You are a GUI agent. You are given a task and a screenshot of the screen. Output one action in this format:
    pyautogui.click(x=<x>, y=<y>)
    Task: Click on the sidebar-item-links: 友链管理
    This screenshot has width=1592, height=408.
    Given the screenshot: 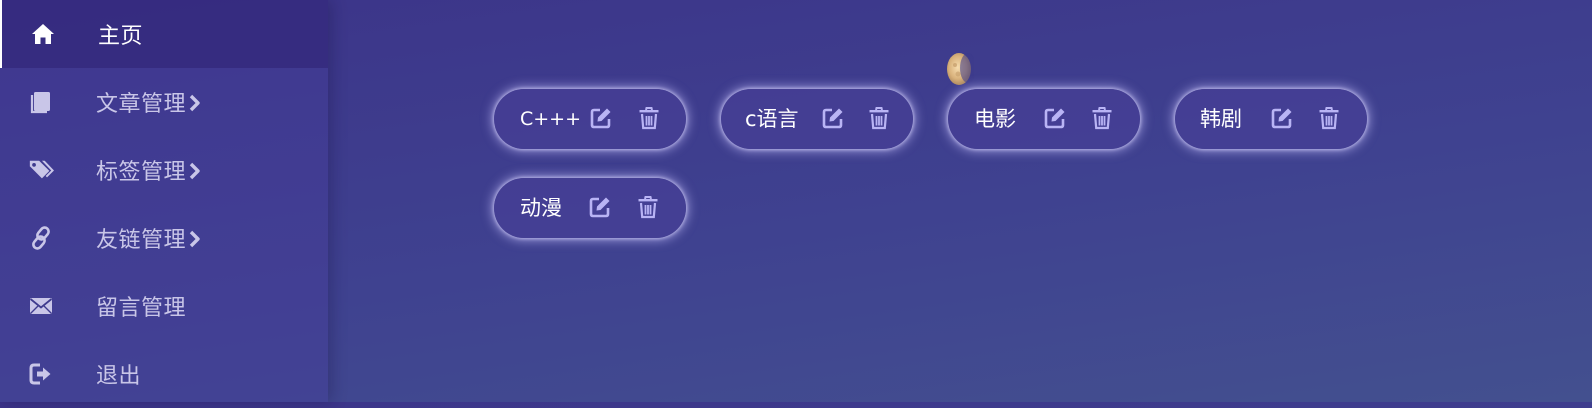 What is the action you would take?
    pyautogui.click(x=164, y=238)
    